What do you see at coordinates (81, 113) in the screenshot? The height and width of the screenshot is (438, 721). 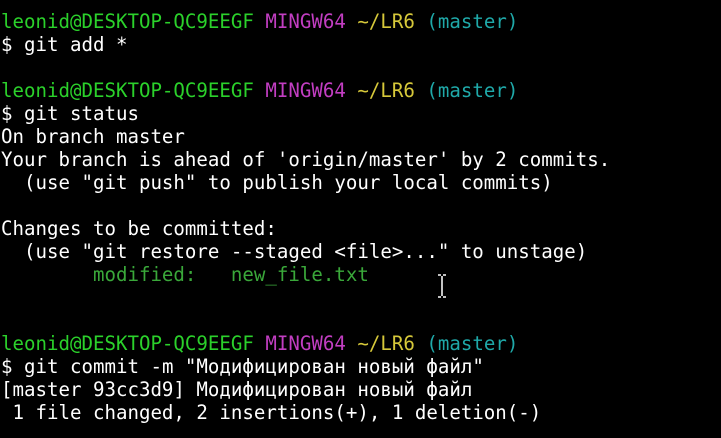 I see `command-text: git status` at bounding box center [81, 113].